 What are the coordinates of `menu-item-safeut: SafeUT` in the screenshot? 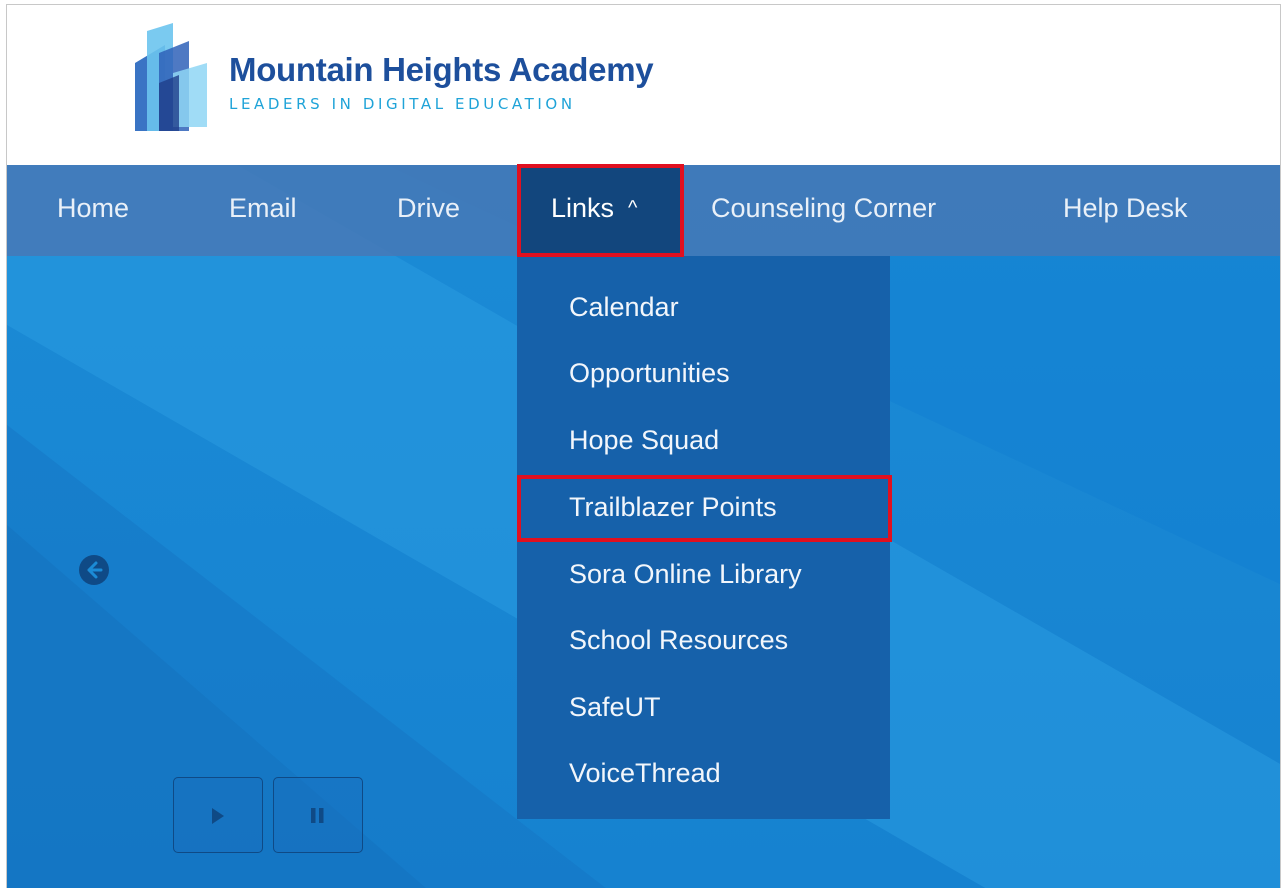 It's located at (615, 707).